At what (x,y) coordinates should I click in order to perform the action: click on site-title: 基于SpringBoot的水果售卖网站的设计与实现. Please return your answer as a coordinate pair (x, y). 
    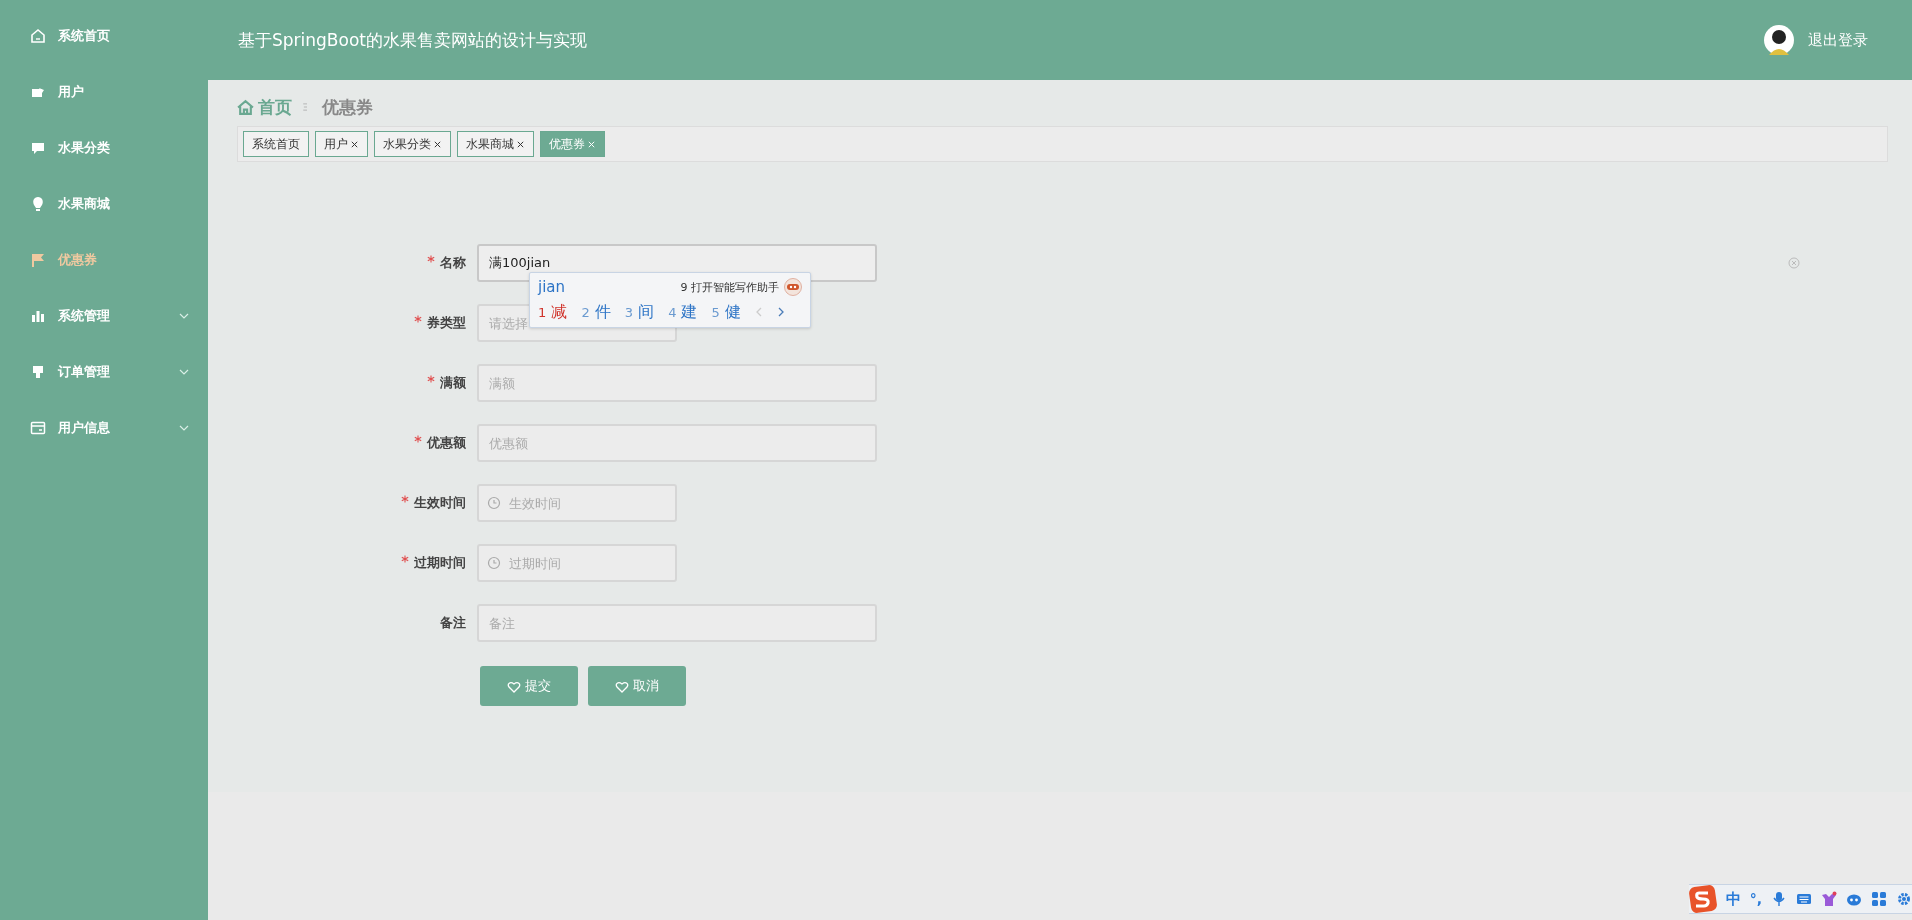
    Looking at the image, I should click on (412, 40).